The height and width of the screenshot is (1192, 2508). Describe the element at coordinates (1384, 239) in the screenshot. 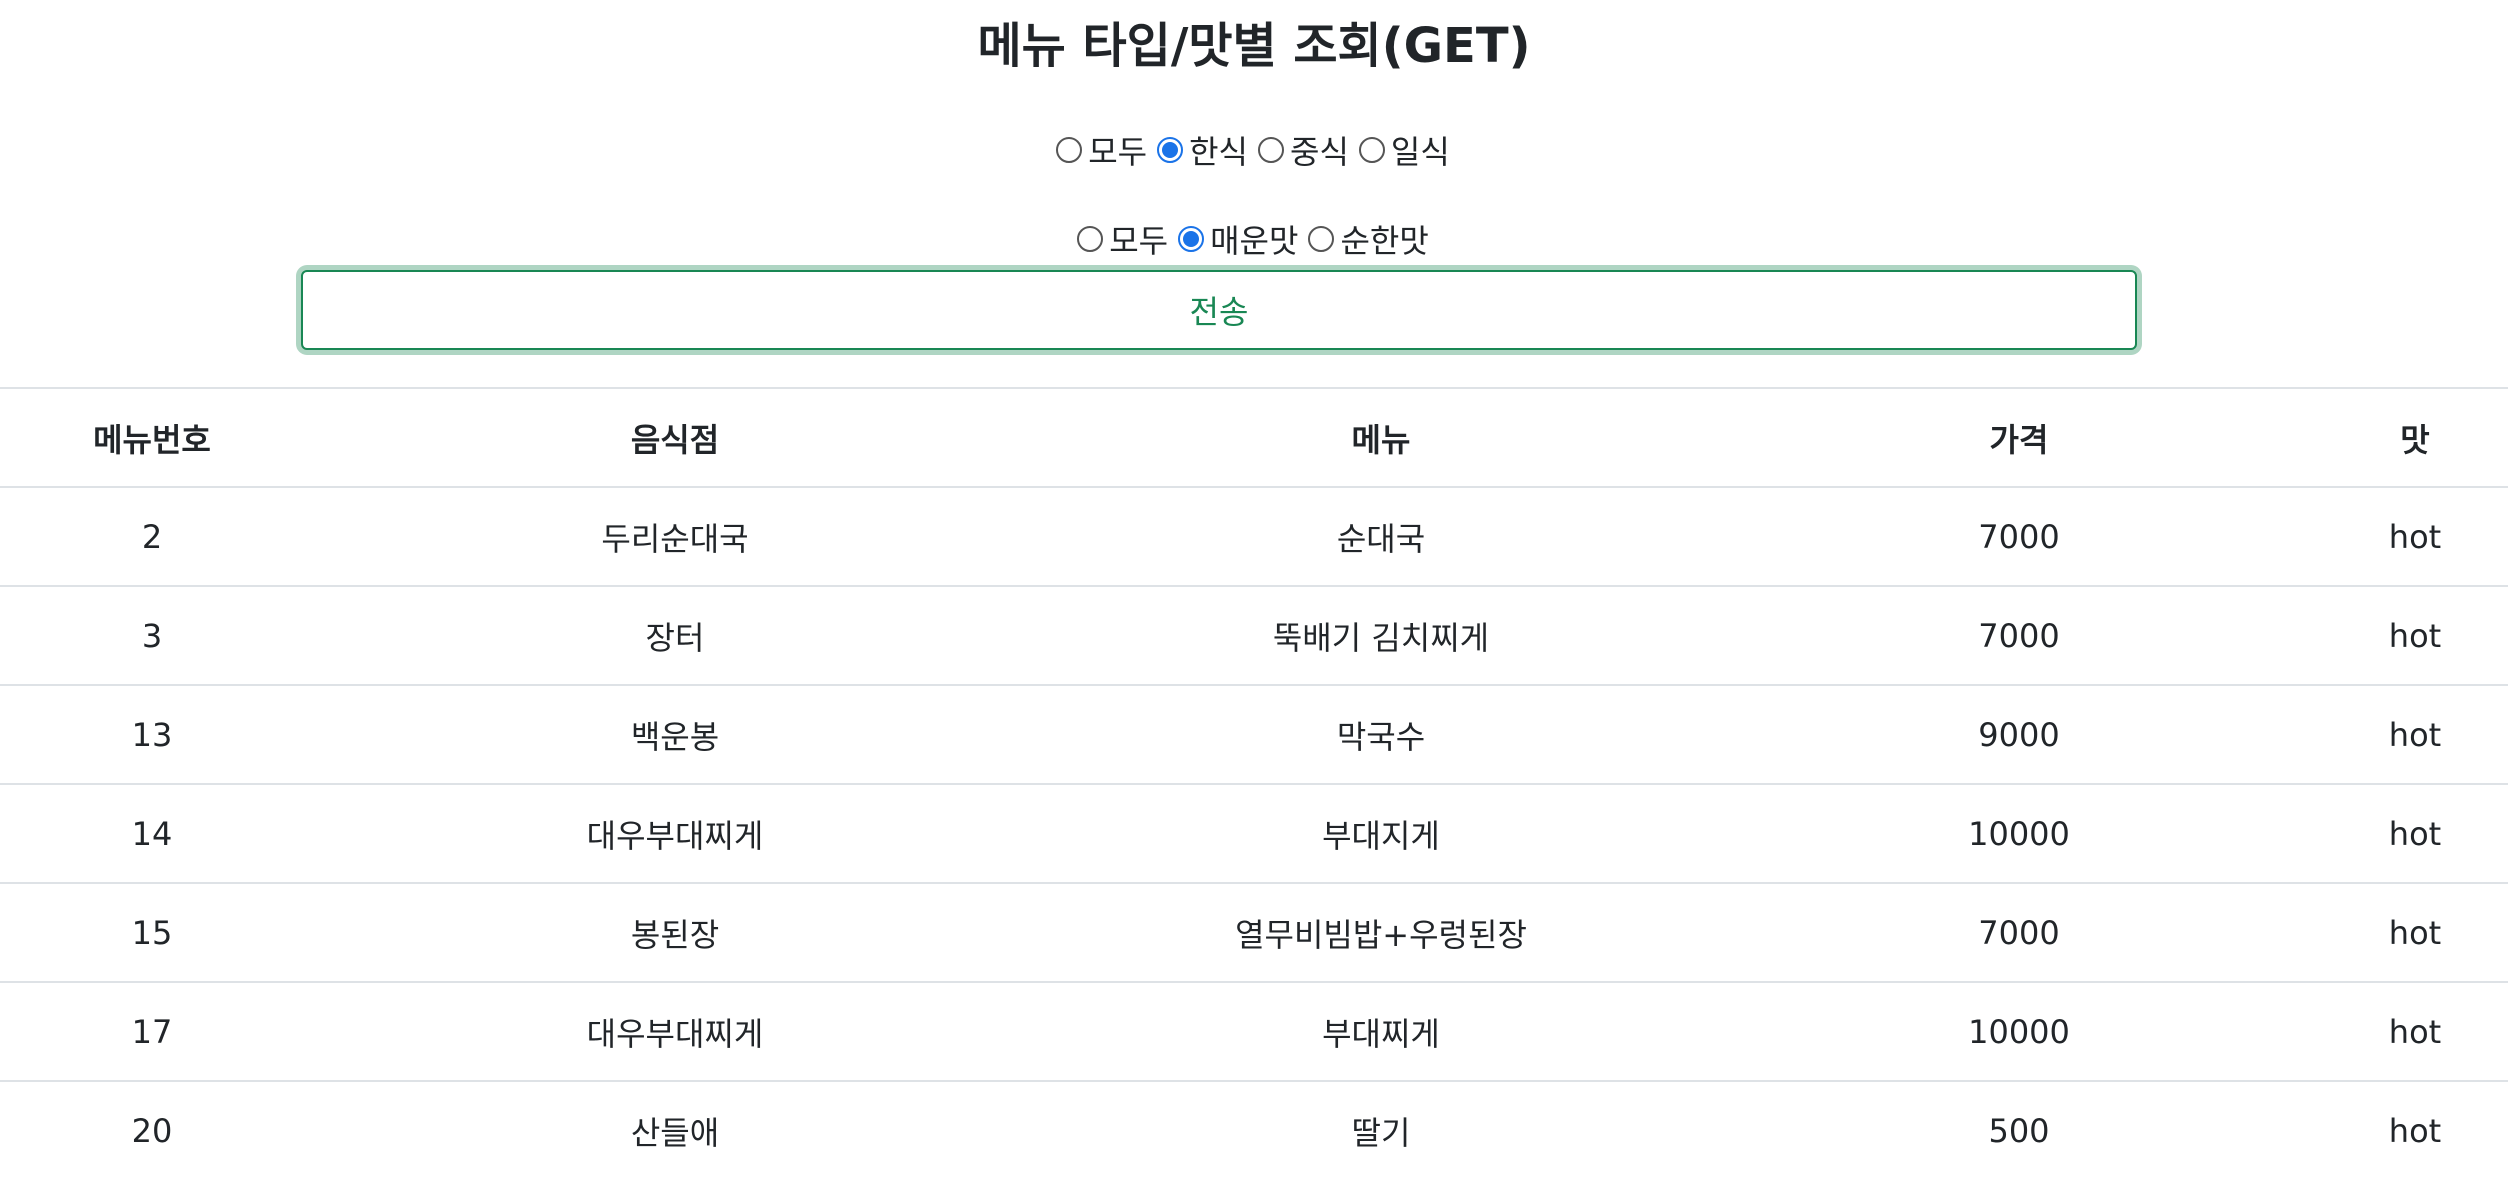

I see `radio-label: 순한맛` at that location.